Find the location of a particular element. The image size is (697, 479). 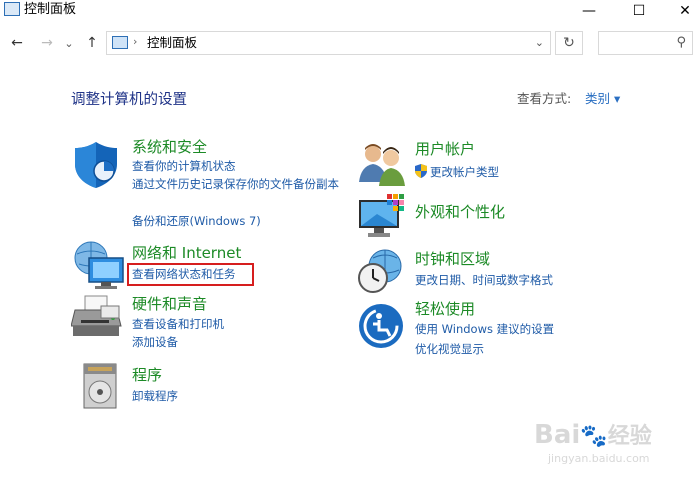

network-icon is located at coordinates (99, 265).